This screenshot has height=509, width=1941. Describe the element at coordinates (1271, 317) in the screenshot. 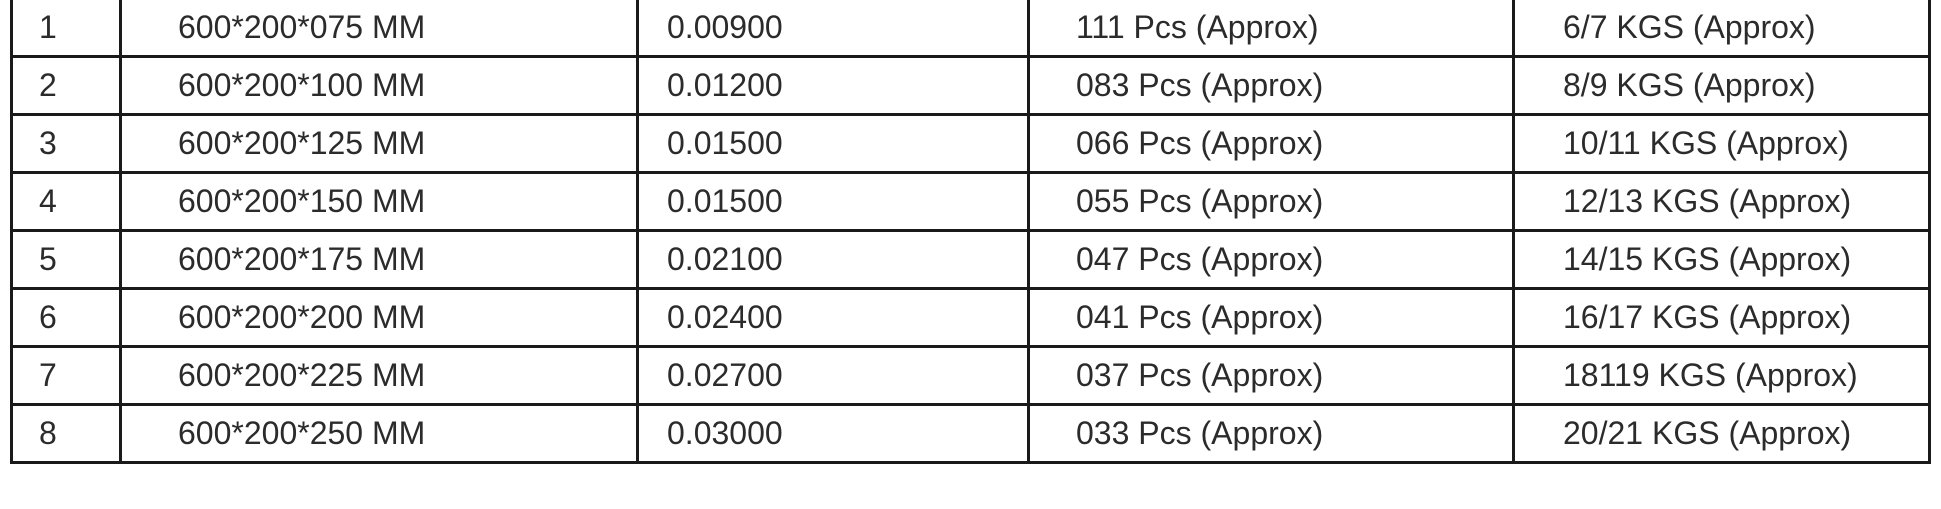

I see `pieces-cell: 041 Pcs (Approx)` at that location.